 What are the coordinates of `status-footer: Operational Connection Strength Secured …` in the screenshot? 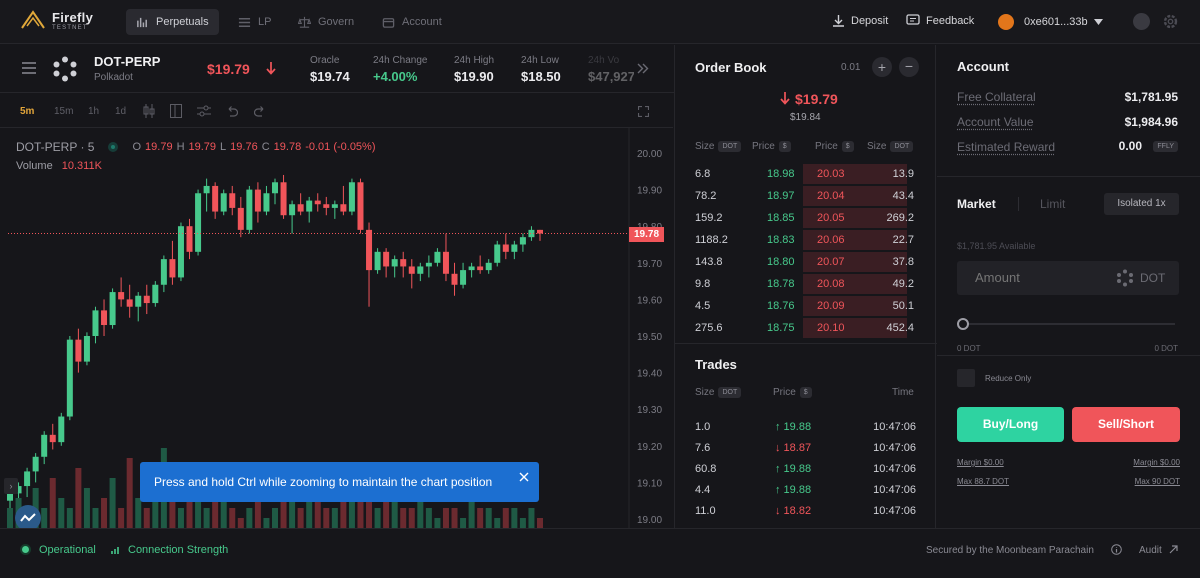 It's located at (600, 553).